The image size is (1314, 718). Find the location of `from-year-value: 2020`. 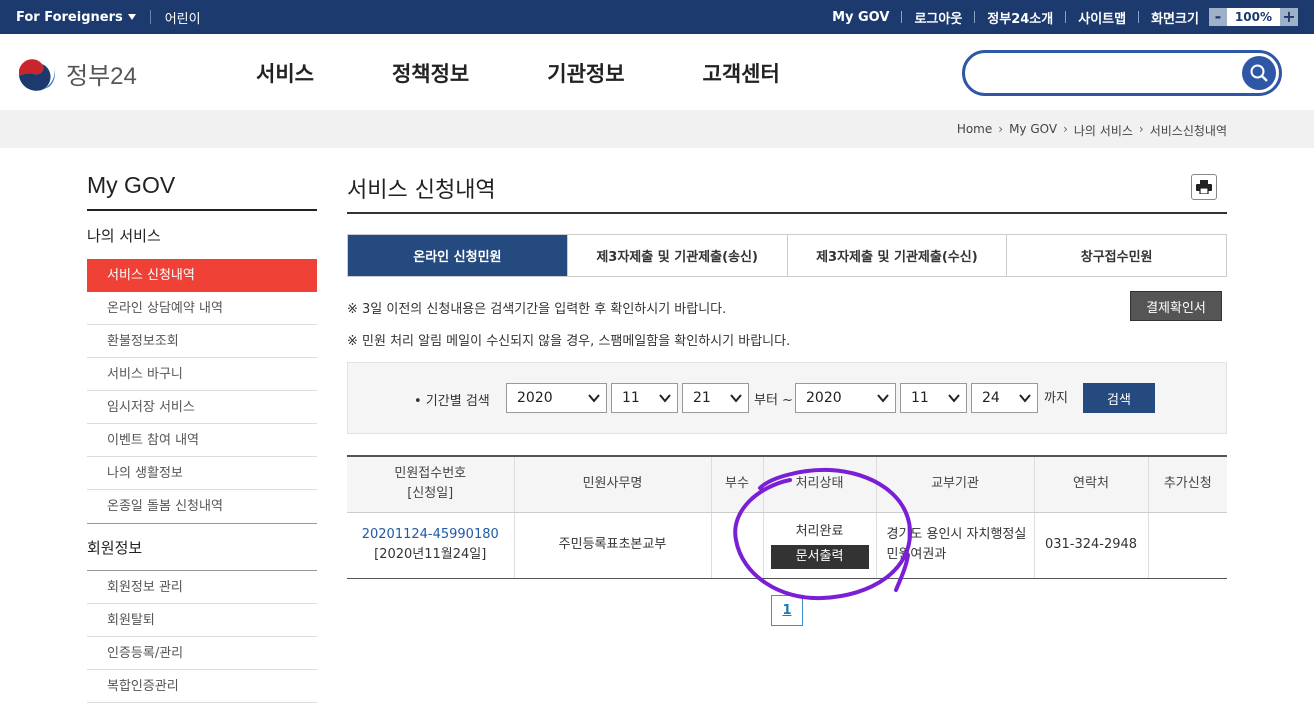

from-year-value: 2020 is located at coordinates (535, 398).